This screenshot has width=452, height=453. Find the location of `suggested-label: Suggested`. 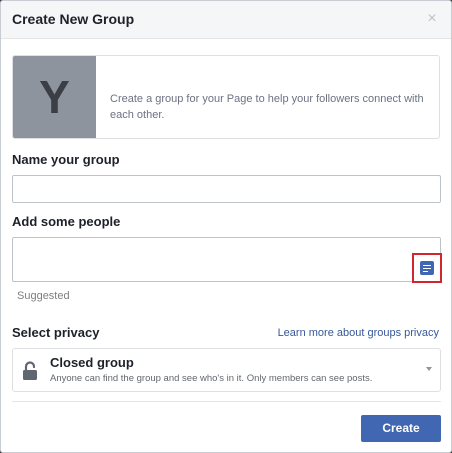

suggested-label: Suggested is located at coordinates (43, 296).